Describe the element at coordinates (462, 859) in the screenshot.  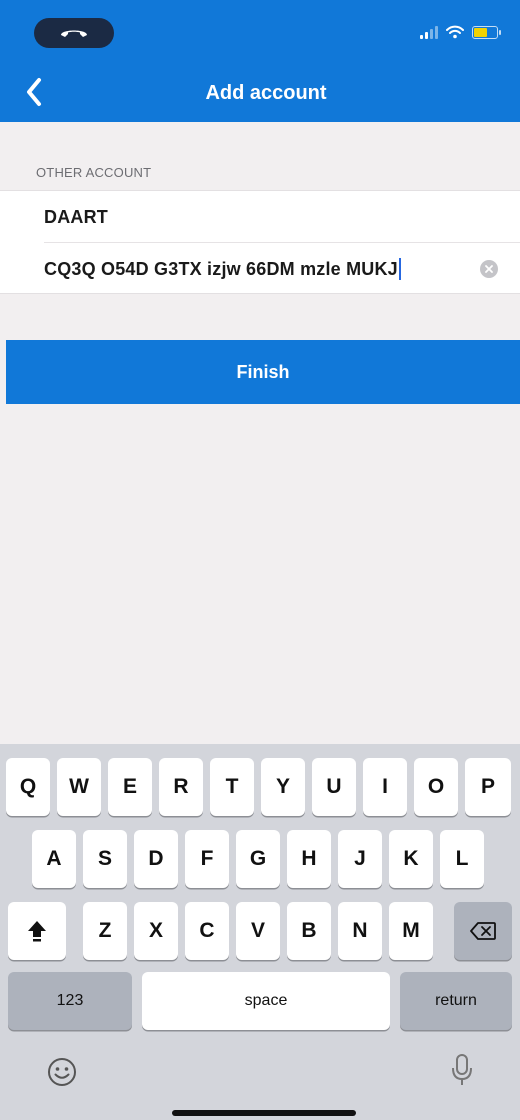
I see `key-l: L` at that location.